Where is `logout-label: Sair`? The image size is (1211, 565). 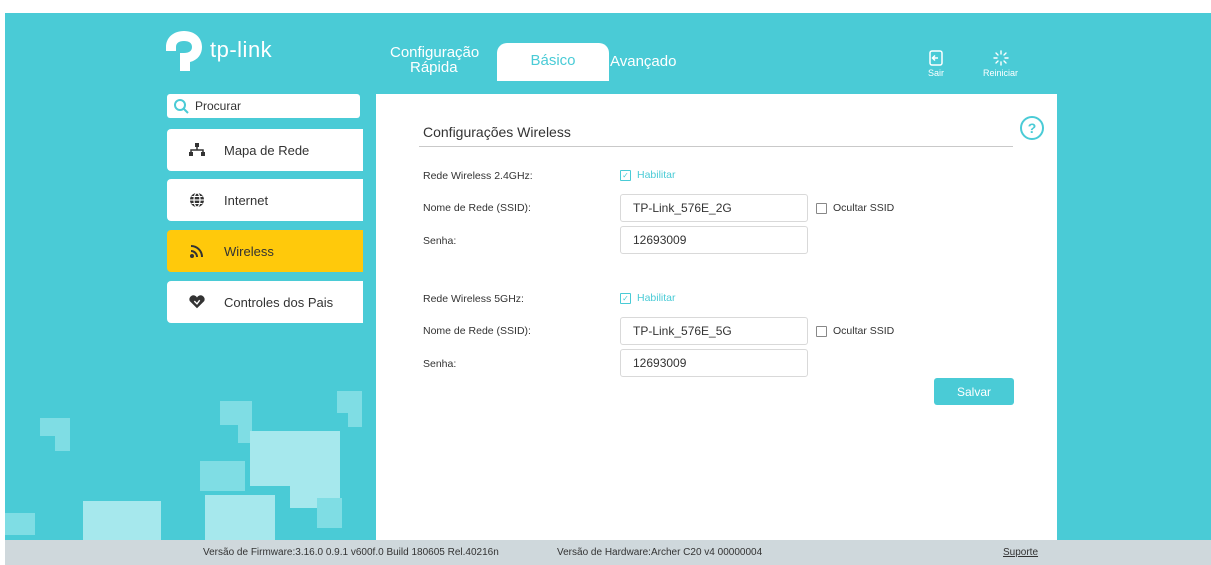
logout-label: Sair is located at coordinates (936, 73).